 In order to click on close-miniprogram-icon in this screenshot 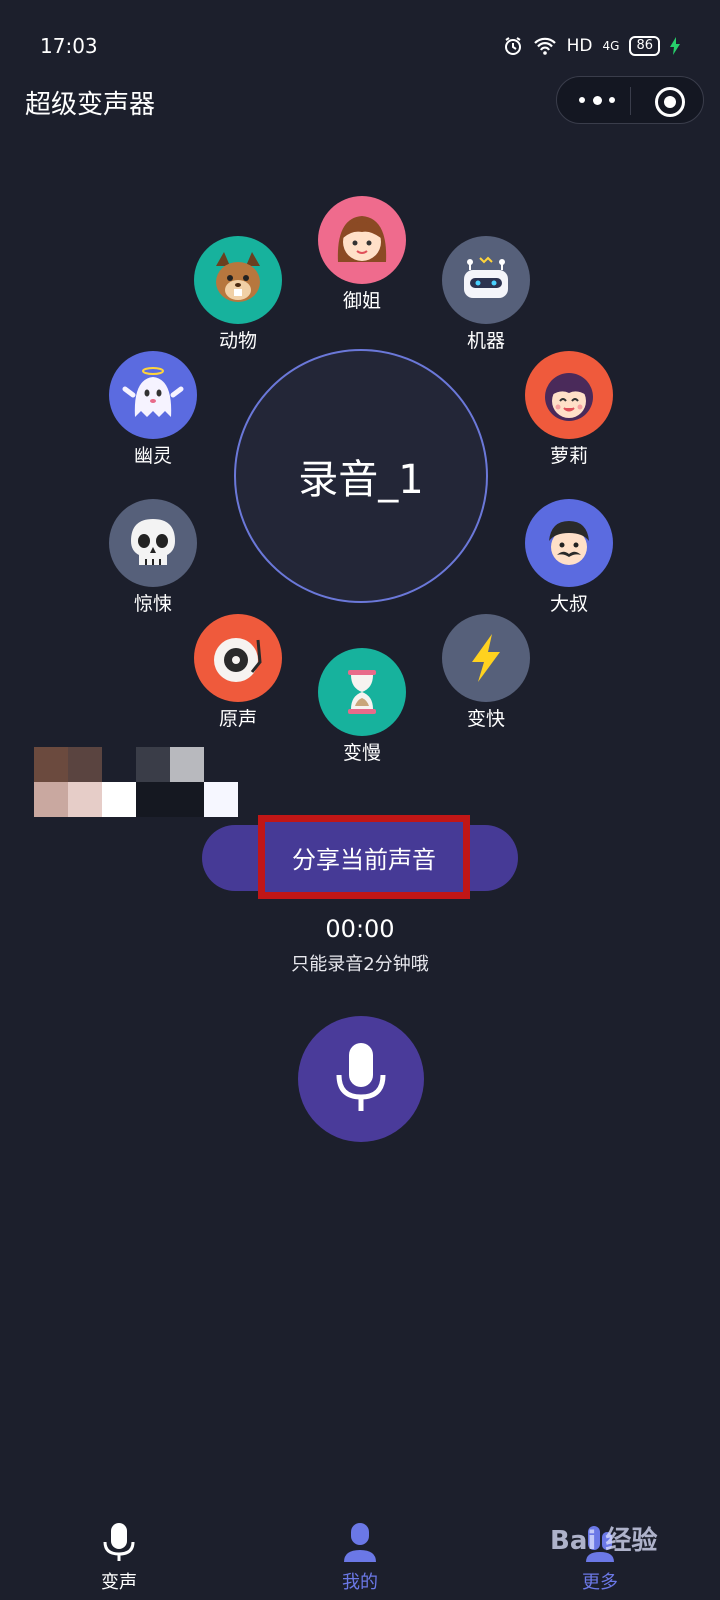, I will do `click(670, 102)`.